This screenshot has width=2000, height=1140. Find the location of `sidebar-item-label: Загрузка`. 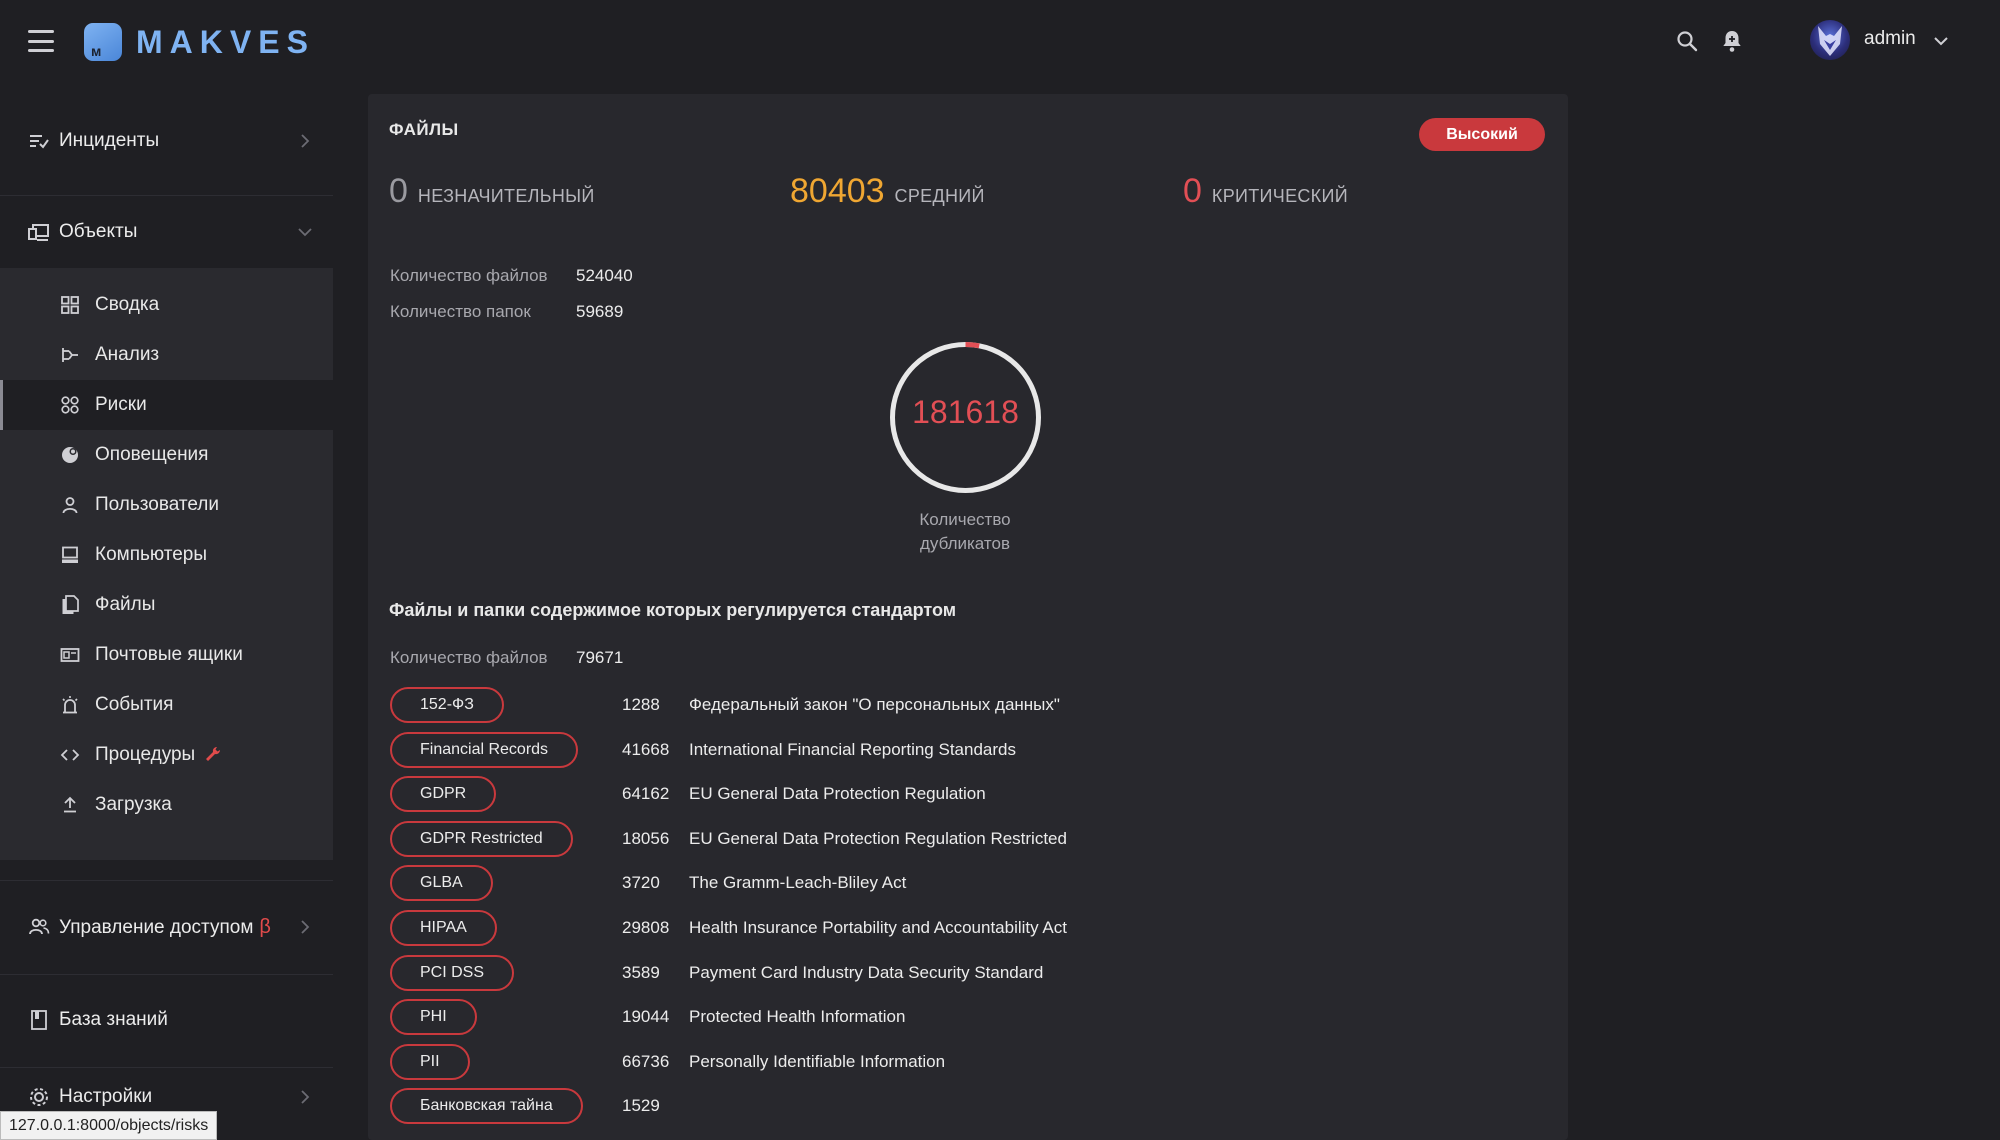

sidebar-item-label: Загрузка is located at coordinates (133, 804).